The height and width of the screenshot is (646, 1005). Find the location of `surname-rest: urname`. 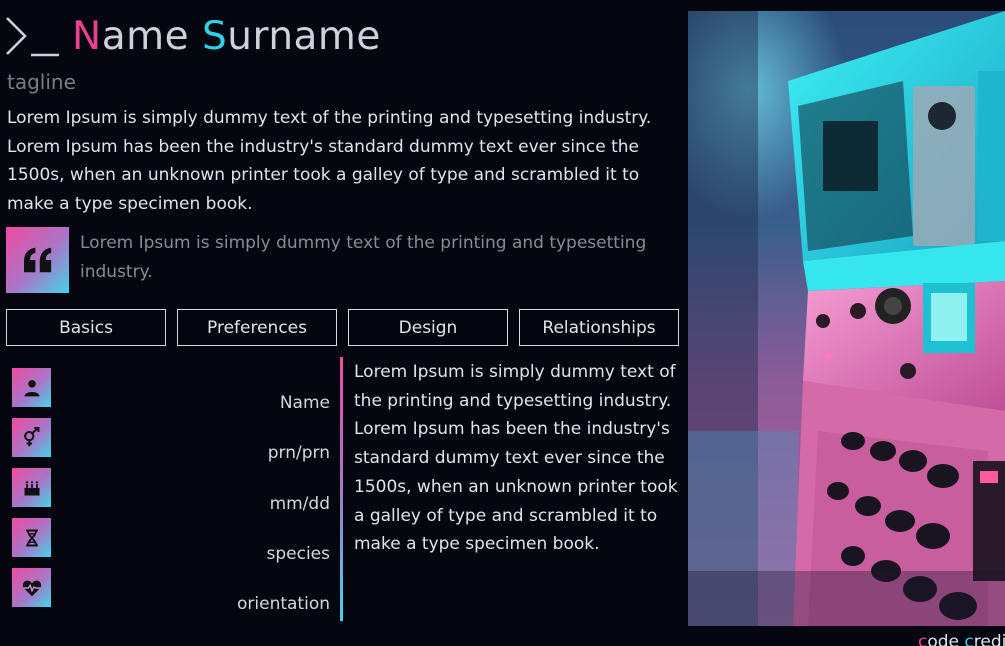

surname-rest: urname is located at coordinates (304, 36).